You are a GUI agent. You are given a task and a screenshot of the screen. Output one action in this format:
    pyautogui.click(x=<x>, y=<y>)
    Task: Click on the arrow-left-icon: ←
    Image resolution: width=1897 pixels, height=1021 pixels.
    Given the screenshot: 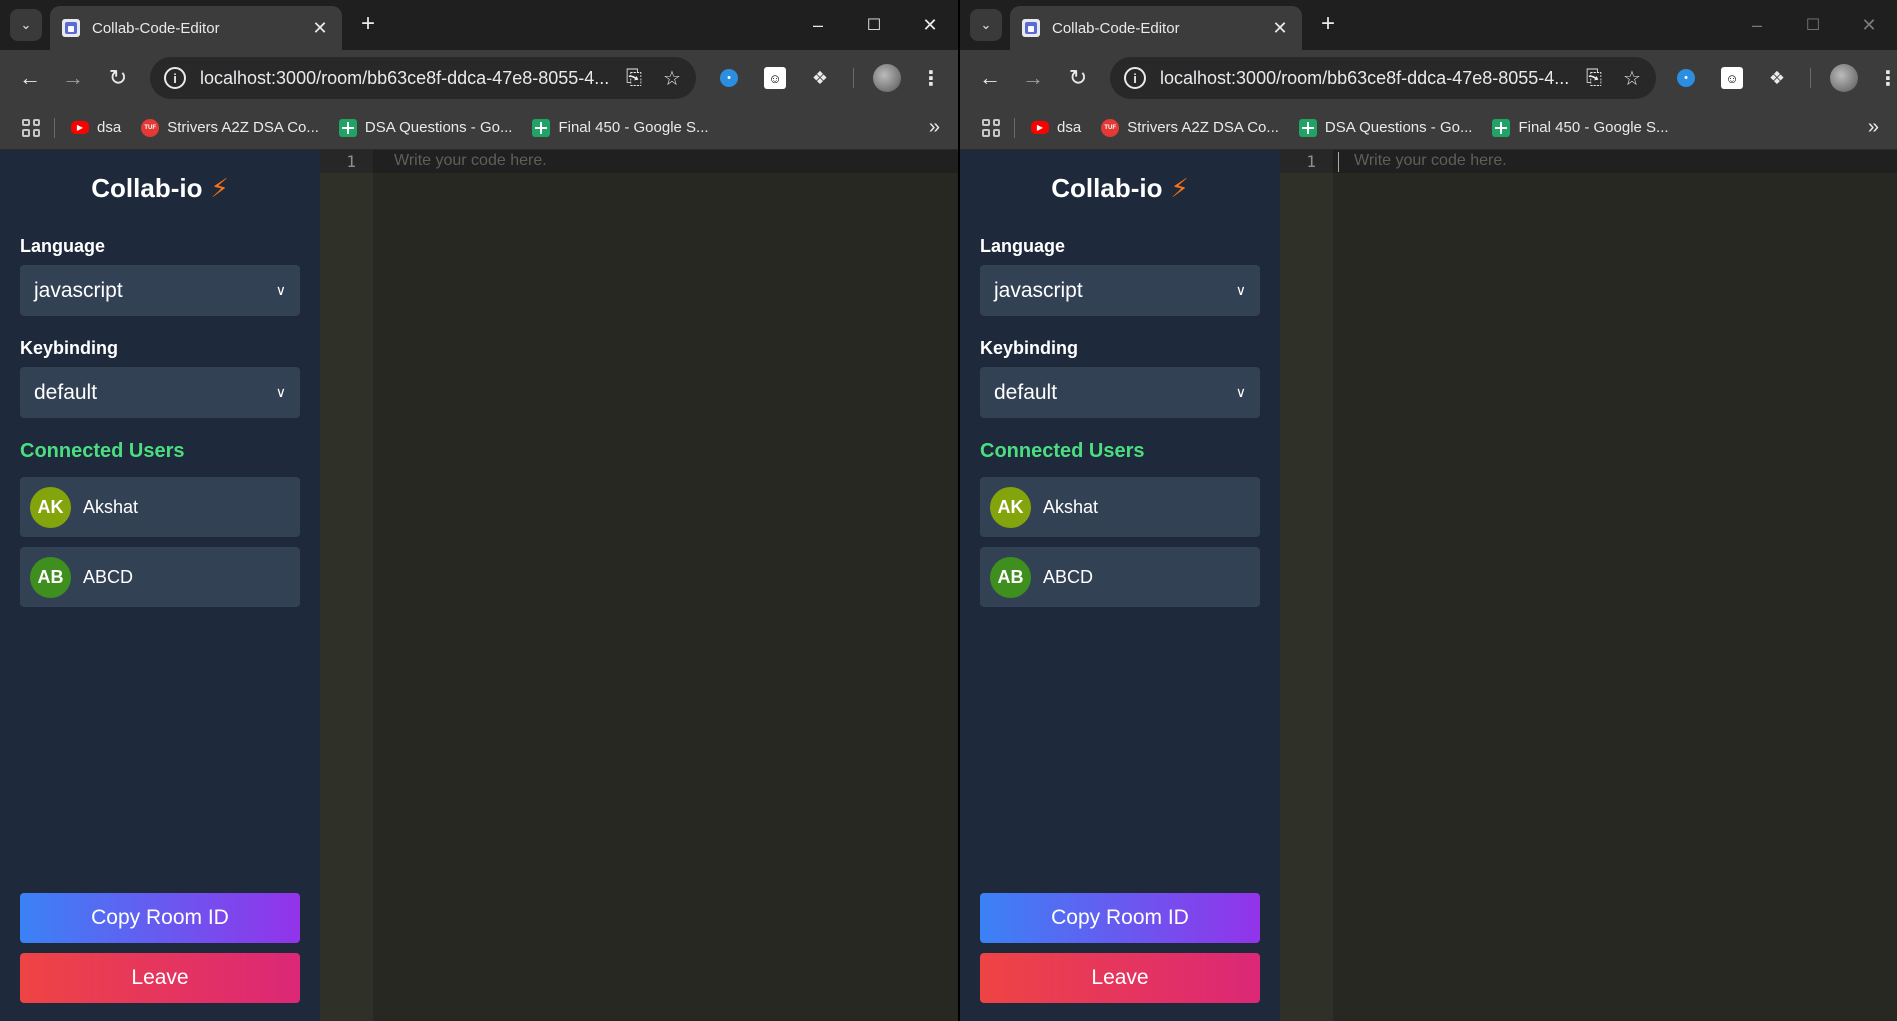 What is the action you would take?
    pyautogui.click(x=30, y=77)
    